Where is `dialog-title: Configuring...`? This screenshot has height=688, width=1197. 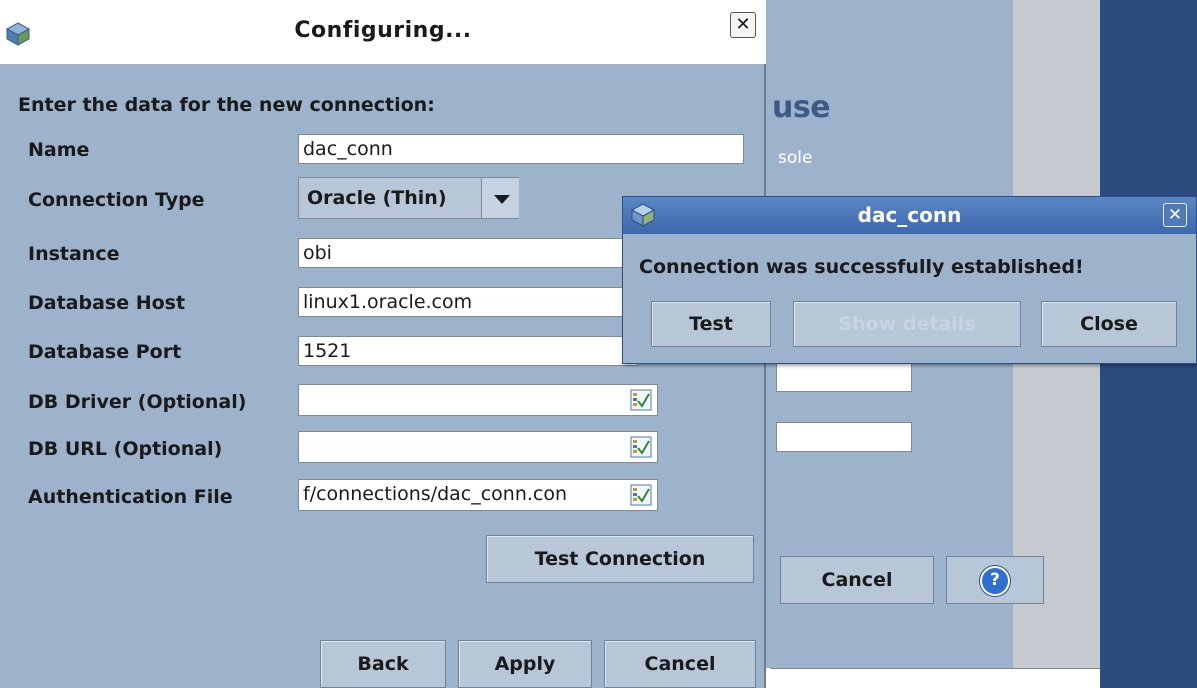
dialog-title: Configuring... is located at coordinates (383, 30).